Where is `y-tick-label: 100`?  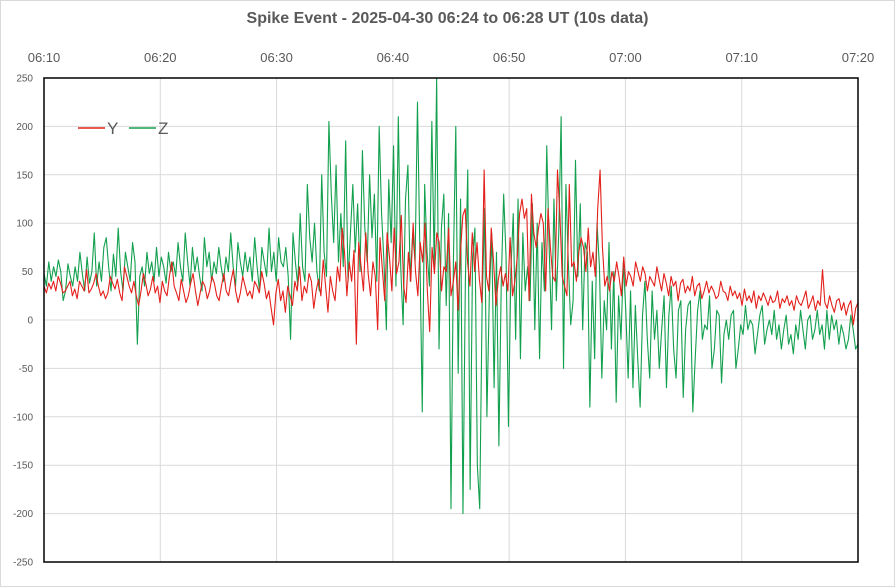
y-tick-label: 100 is located at coordinates (24, 224).